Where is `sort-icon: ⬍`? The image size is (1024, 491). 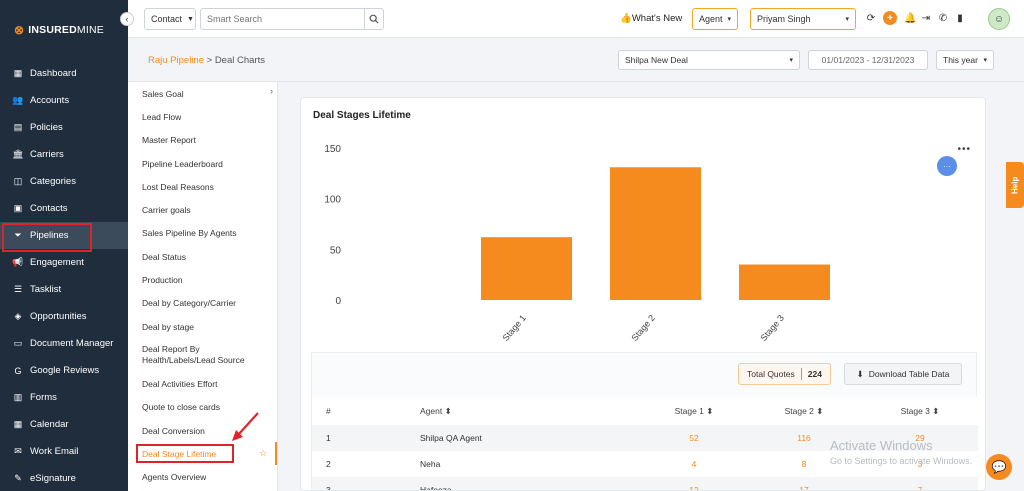 sort-icon: ⬍ is located at coordinates (820, 410).